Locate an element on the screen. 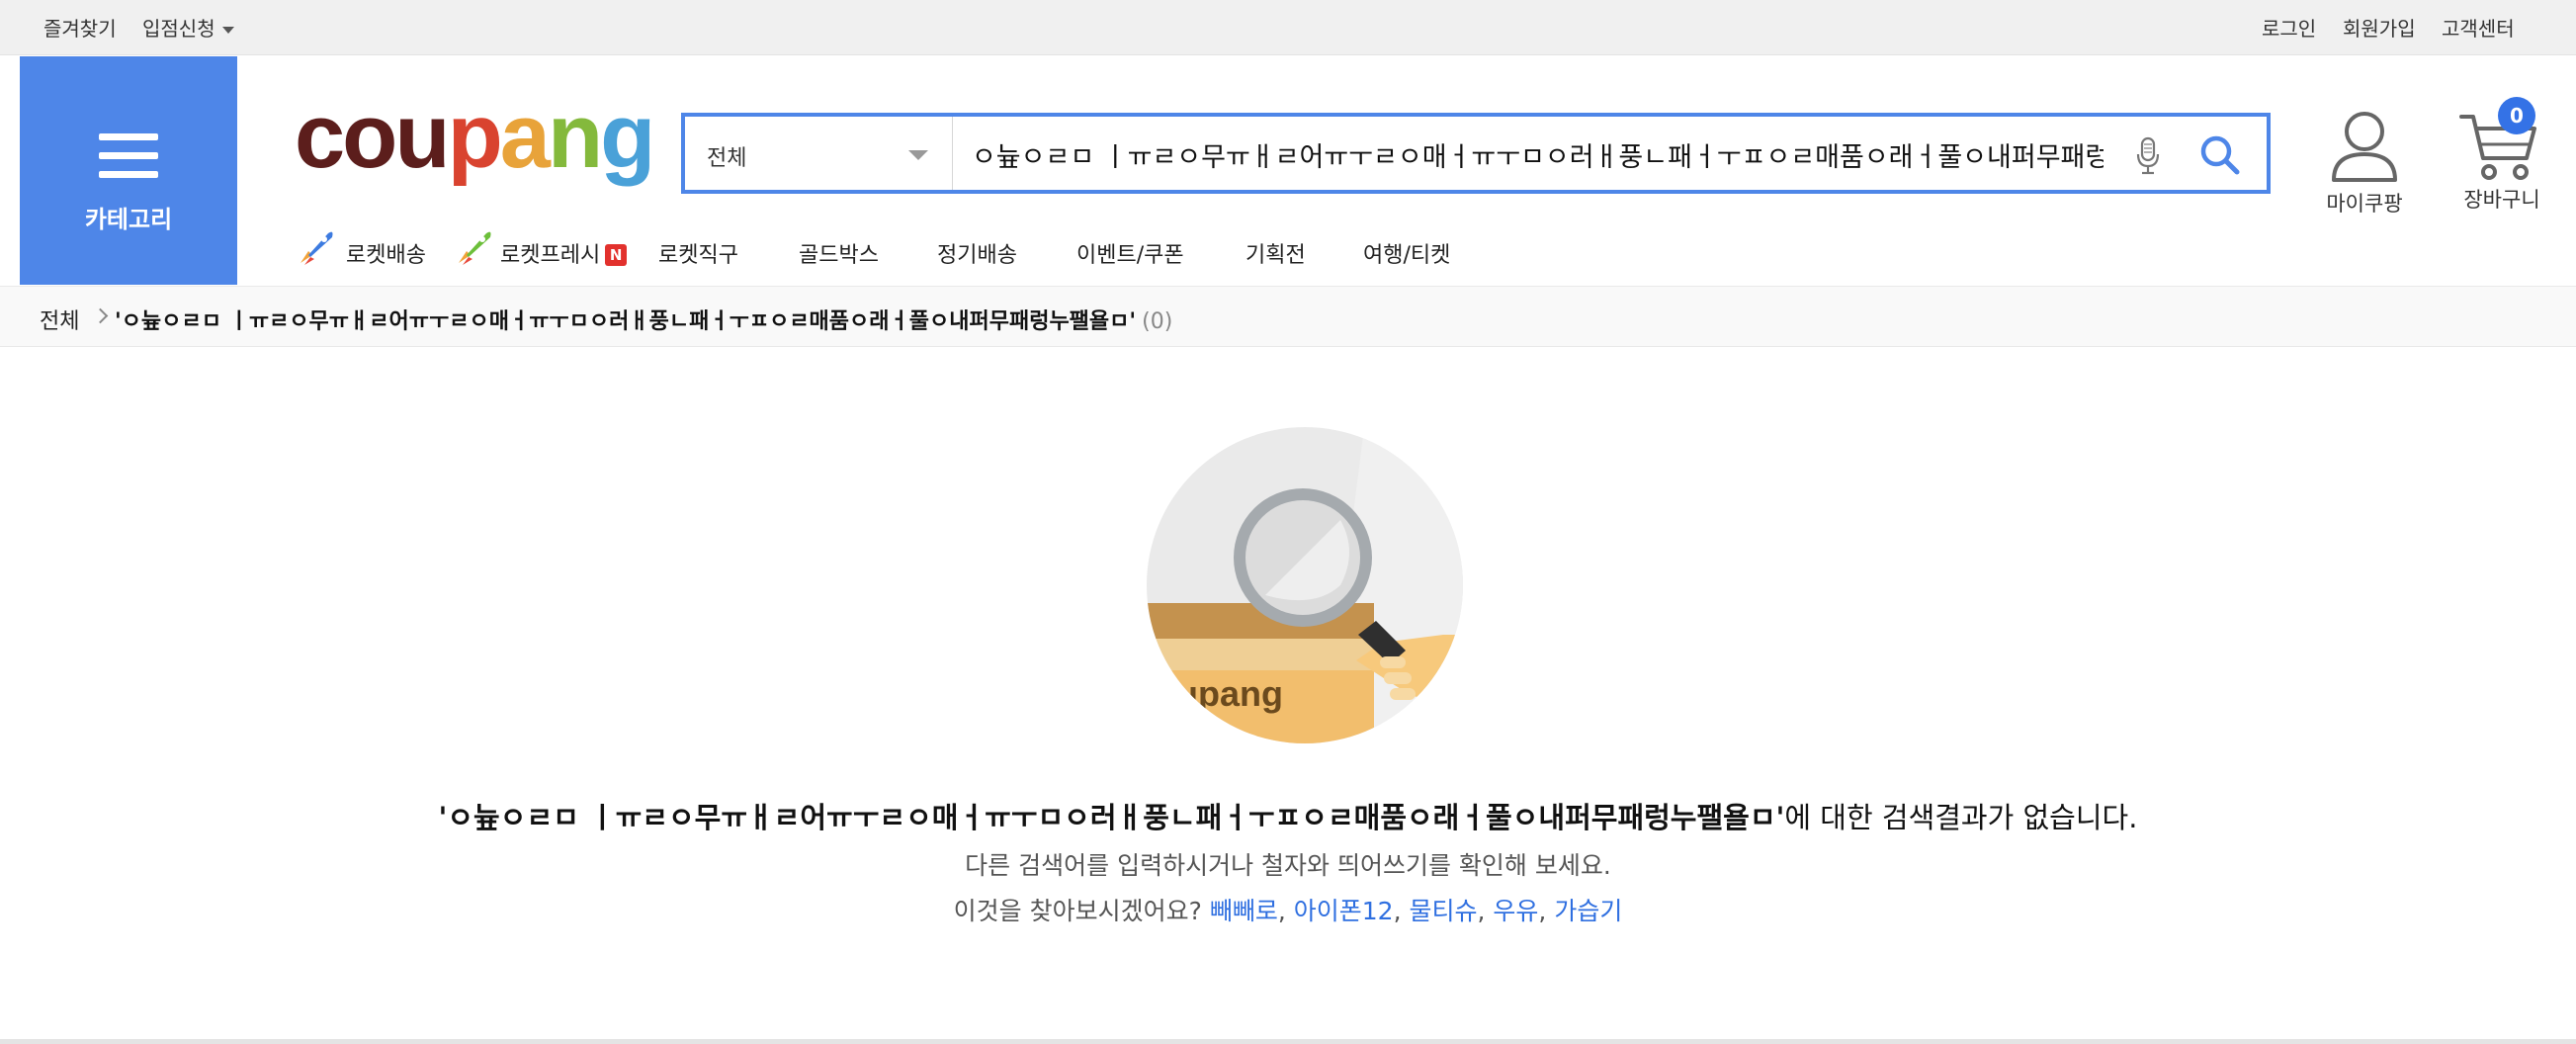  category-menu-button: 카테고리 is located at coordinates (128, 171).